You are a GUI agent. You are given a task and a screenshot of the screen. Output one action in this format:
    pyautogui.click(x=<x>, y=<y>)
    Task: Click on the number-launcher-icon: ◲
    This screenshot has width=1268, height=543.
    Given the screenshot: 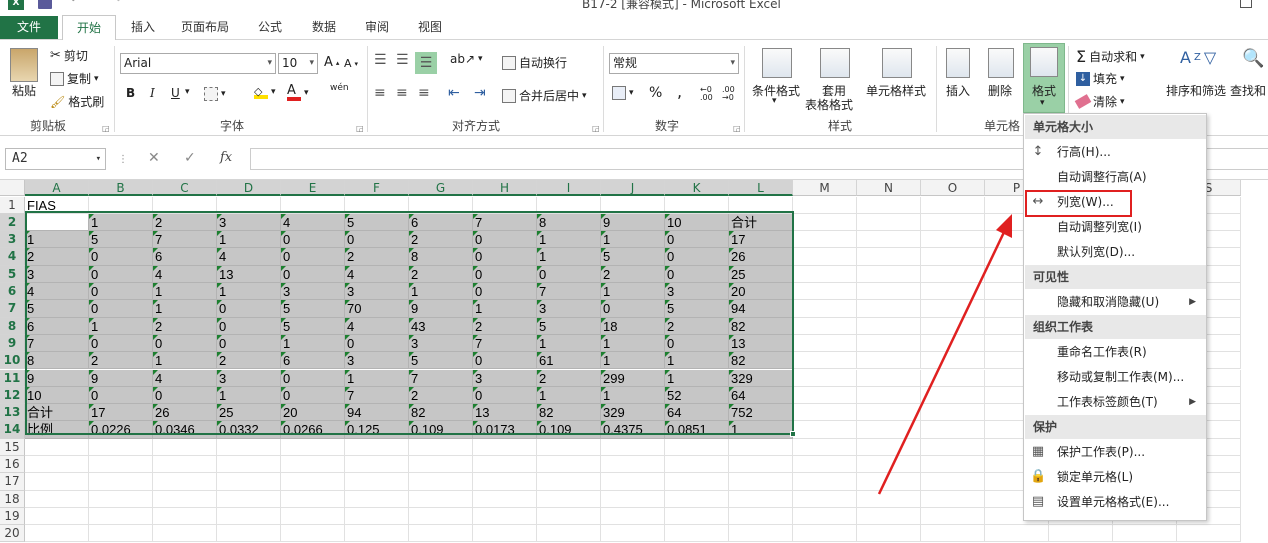 What is the action you would take?
    pyautogui.click(x=737, y=128)
    